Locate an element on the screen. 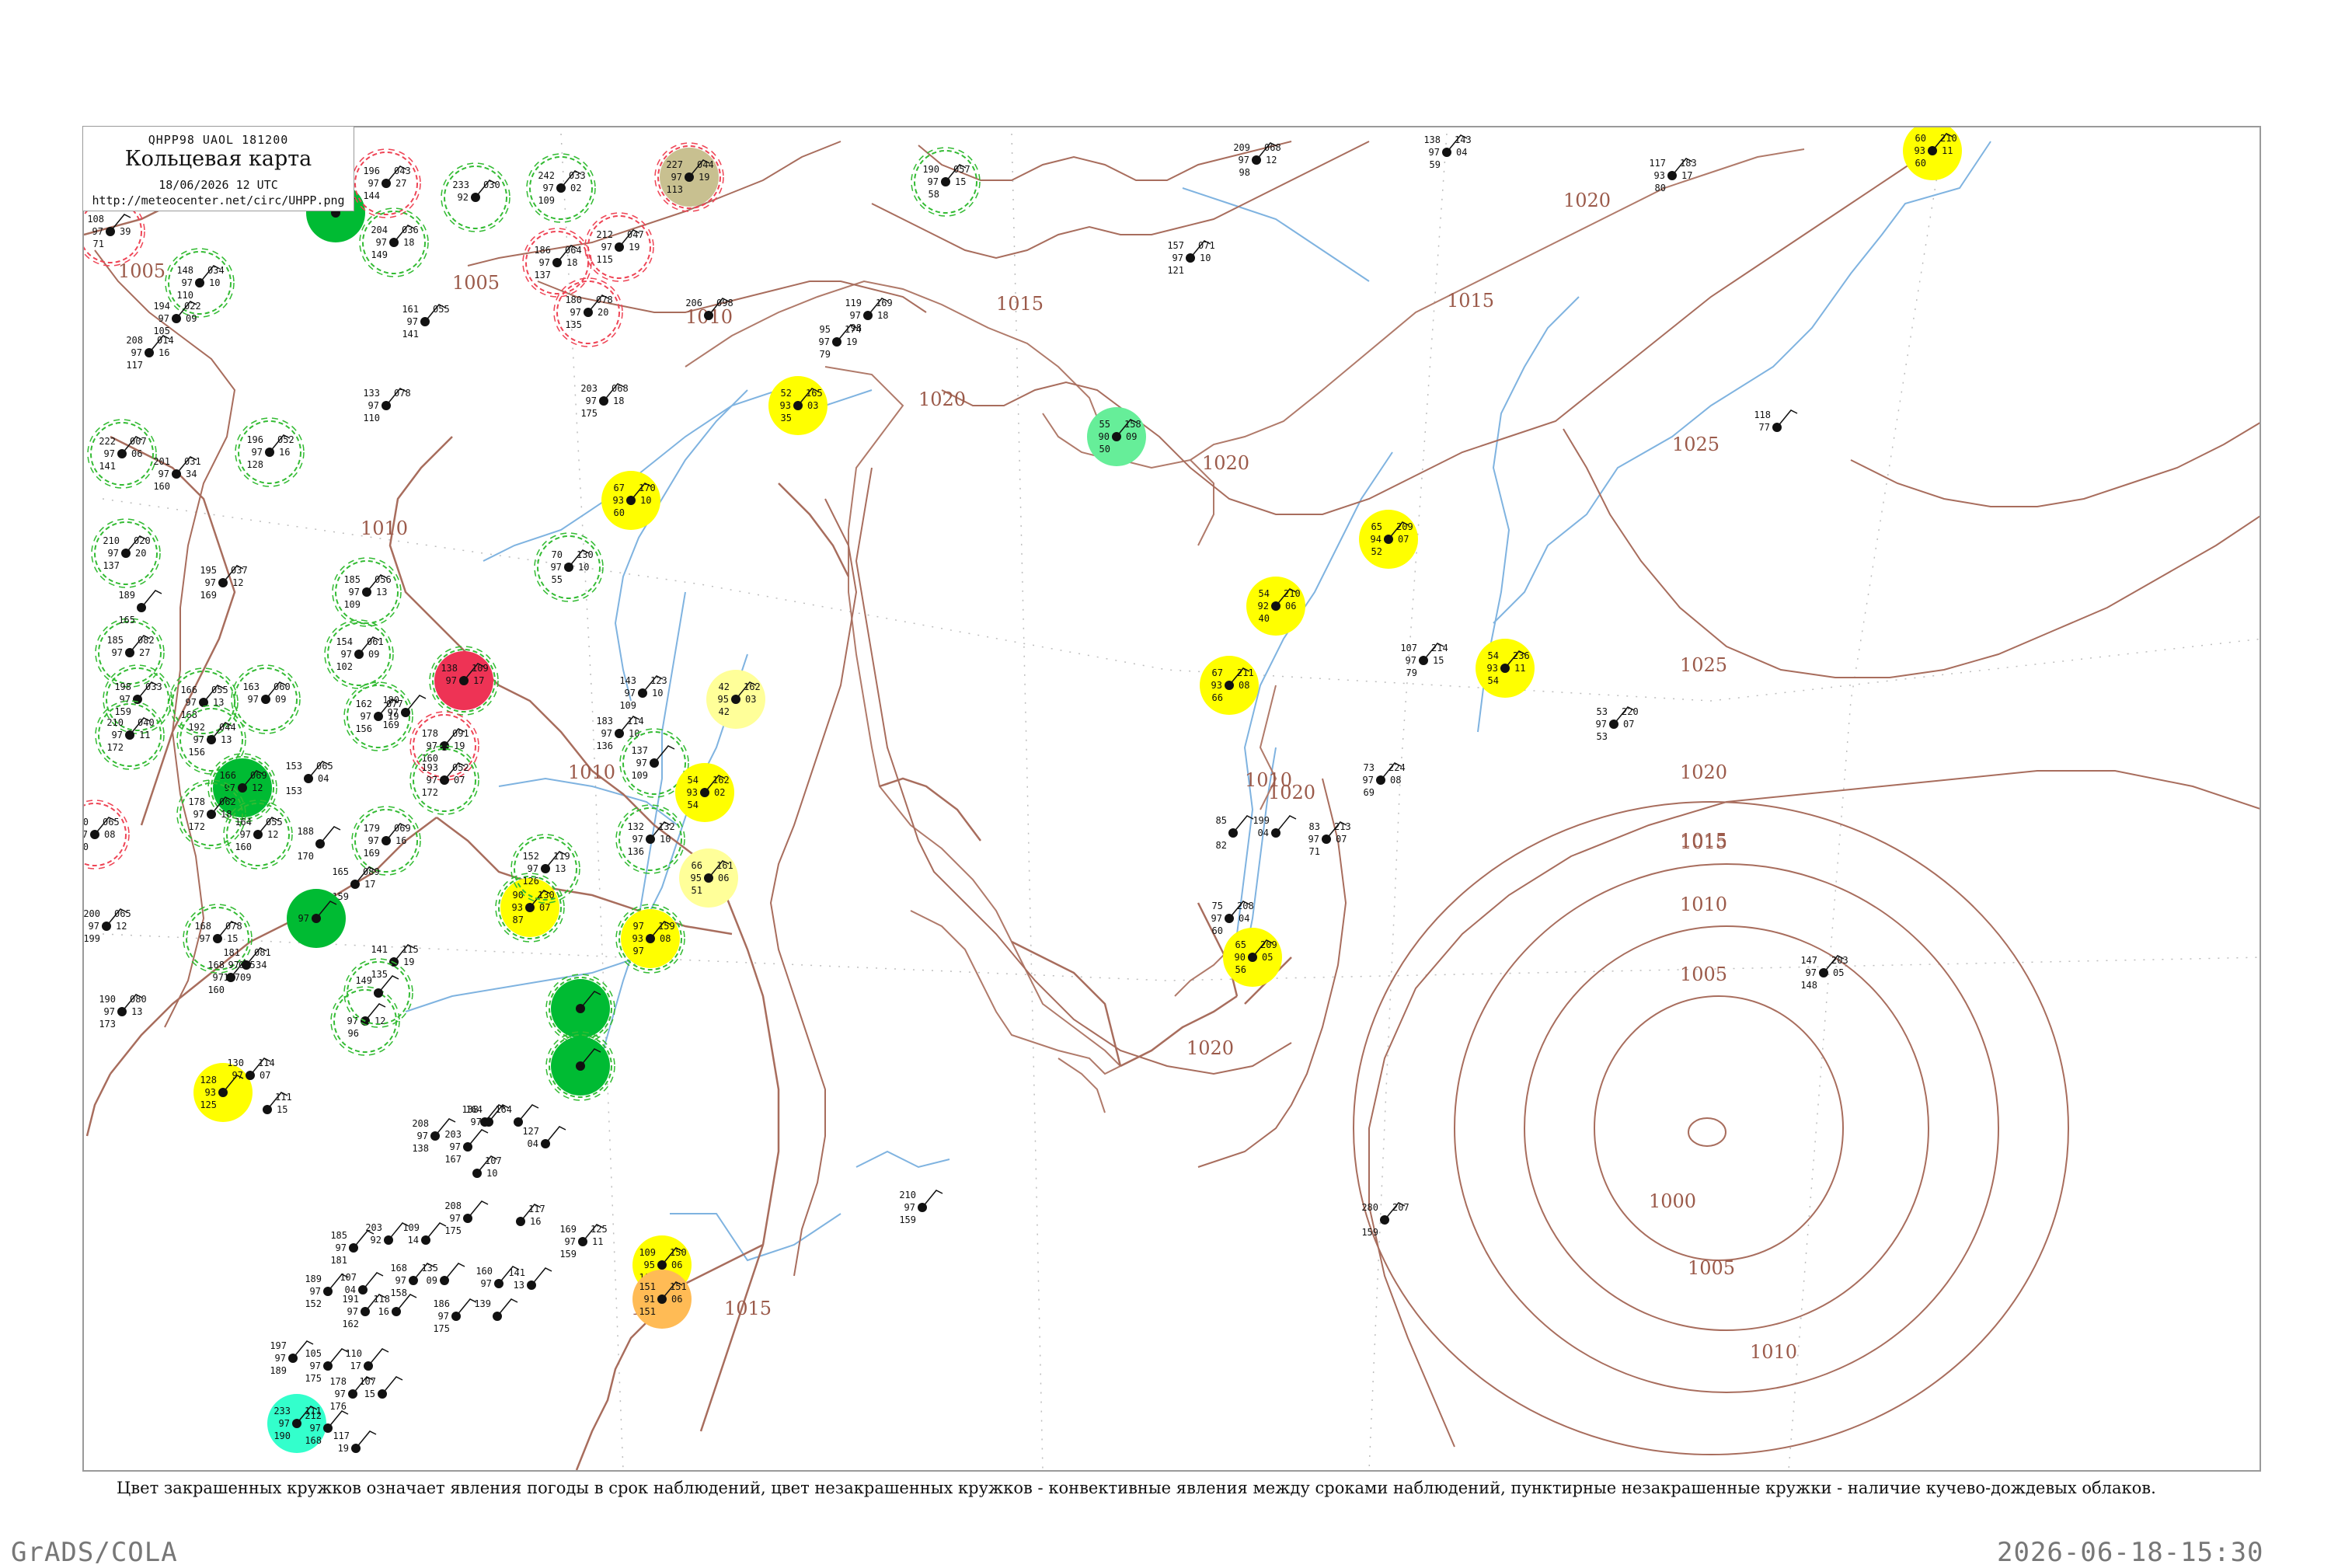 The width and height of the screenshot is (2331, 1568). station-s88 is located at coordinates (580, 1066).